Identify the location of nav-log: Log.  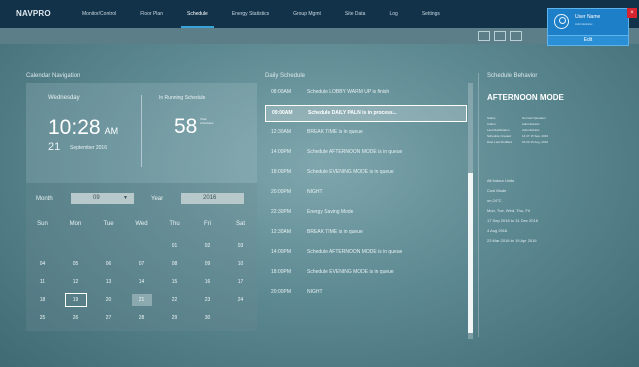
(393, 14).